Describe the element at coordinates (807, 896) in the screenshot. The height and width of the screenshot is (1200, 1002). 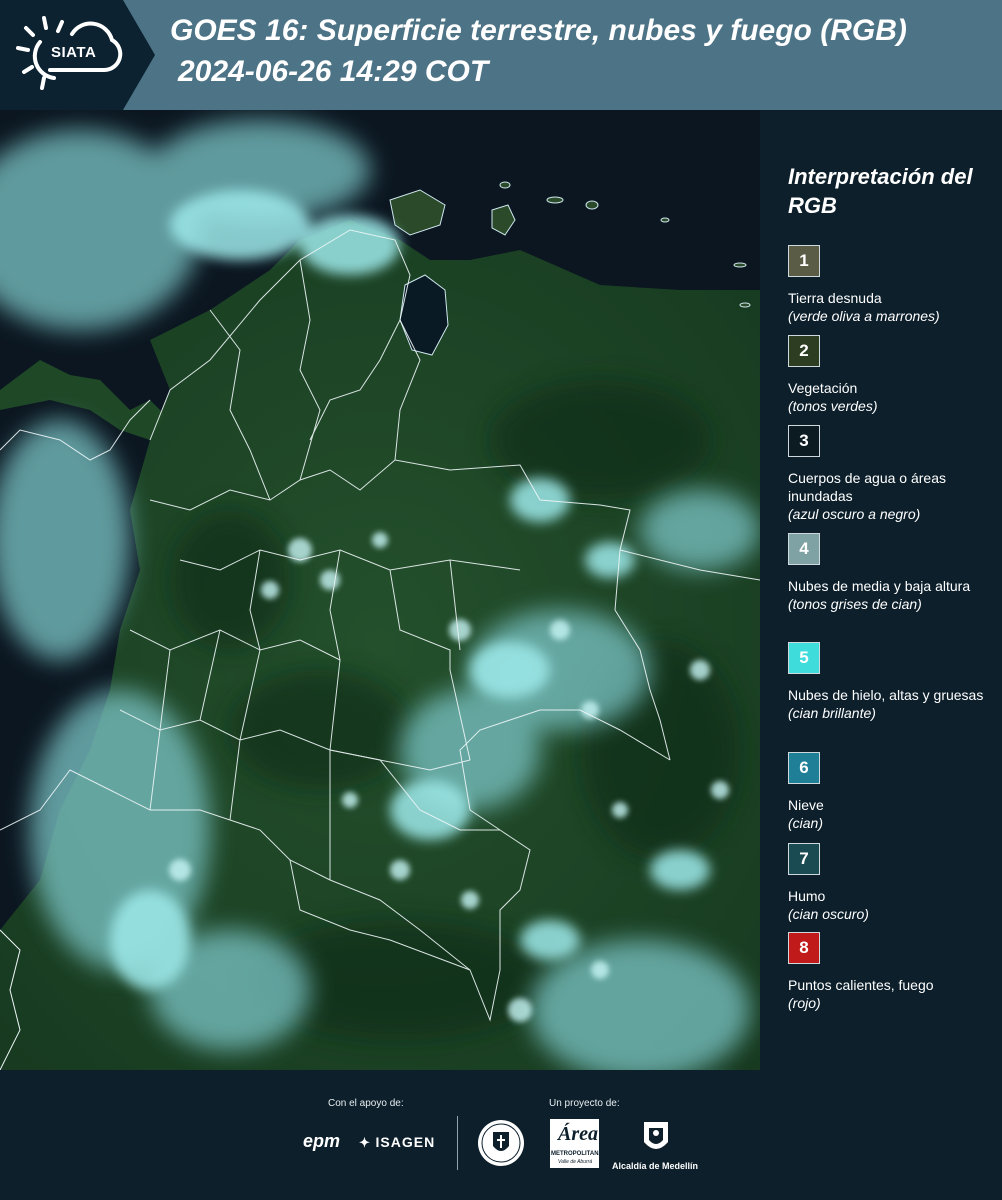
I see `legend-label: Humo` at that location.